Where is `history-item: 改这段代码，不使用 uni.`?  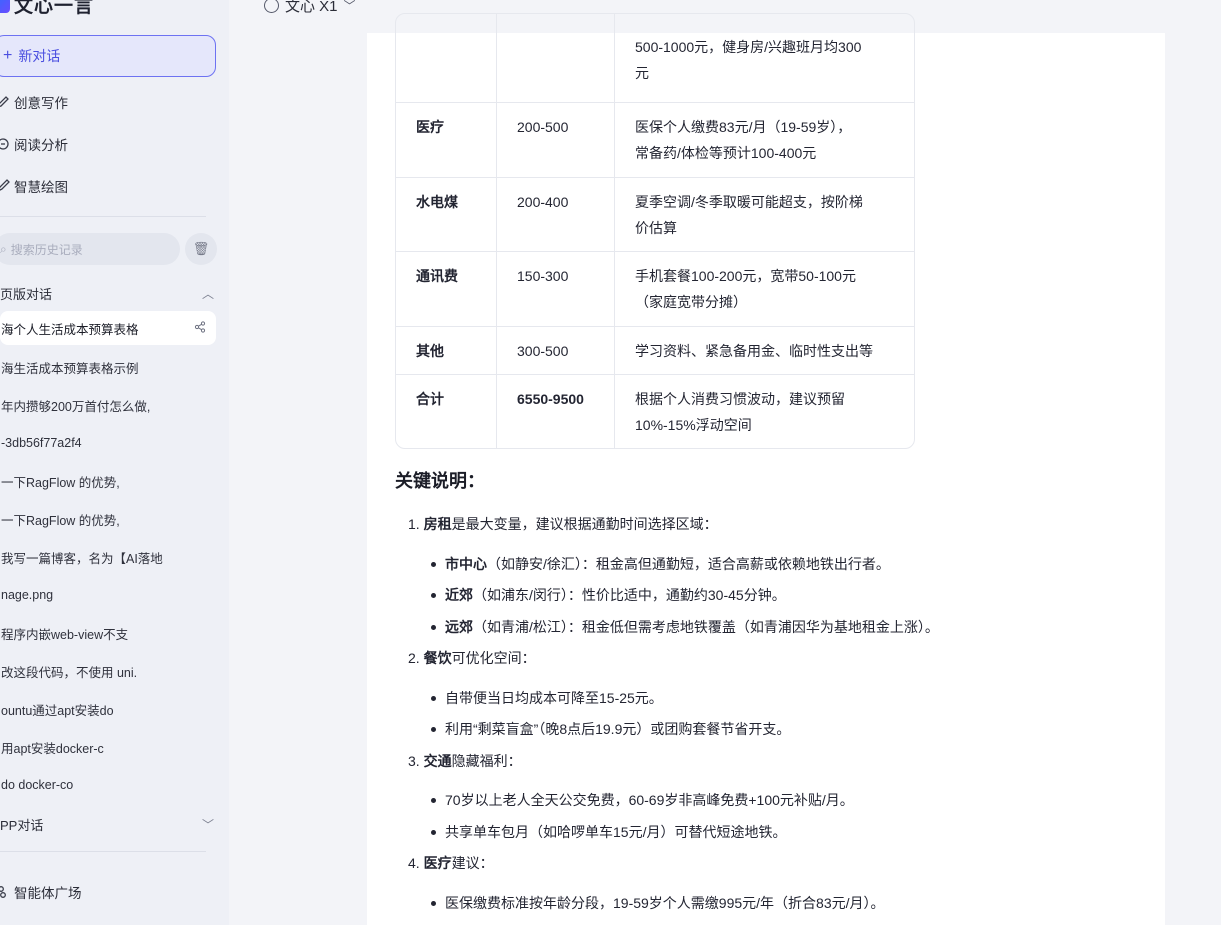 history-item: 改这段代码，不使用 uni. is located at coordinates (108, 671).